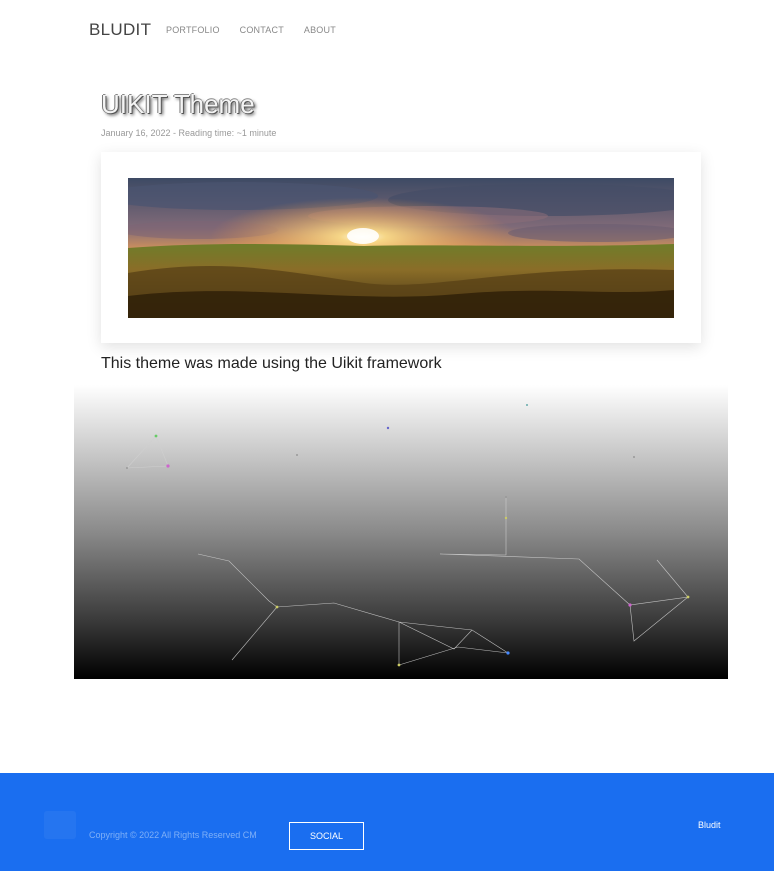 Image resolution: width=774 pixels, height=871 pixels. Describe the element at coordinates (173, 835) in the screenshot. I see `copyright-text: Copyright © 2022 All Rights Reserved CM` at that location.